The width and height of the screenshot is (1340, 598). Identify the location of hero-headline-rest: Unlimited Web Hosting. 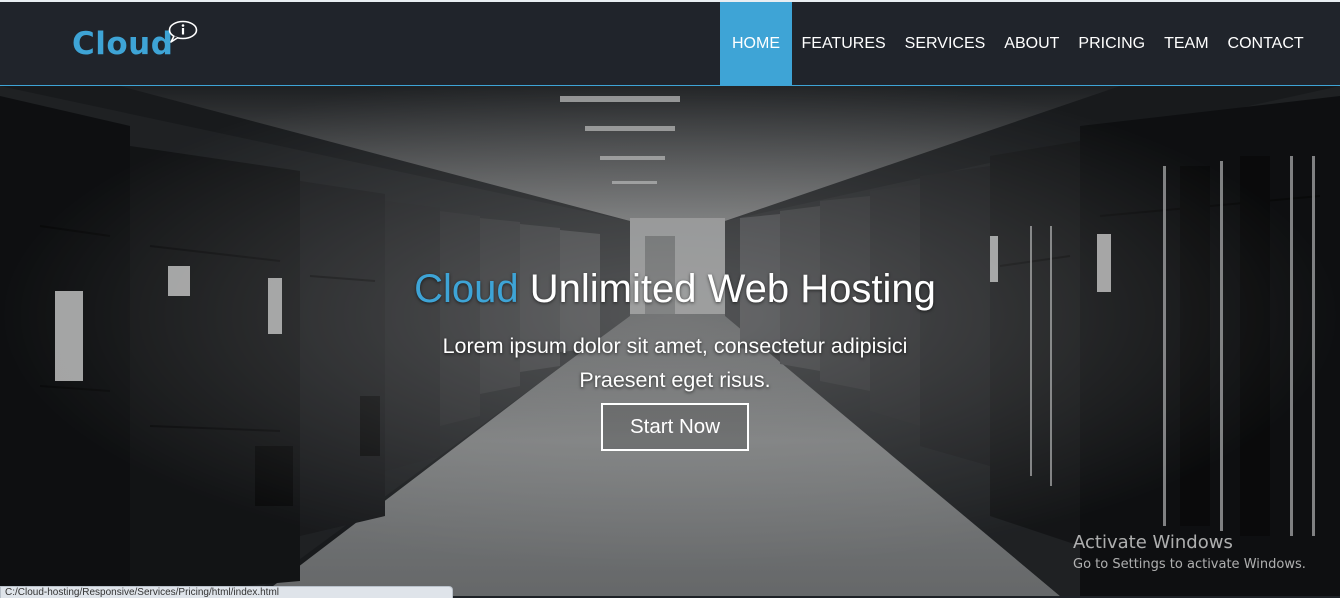
(727, 289).